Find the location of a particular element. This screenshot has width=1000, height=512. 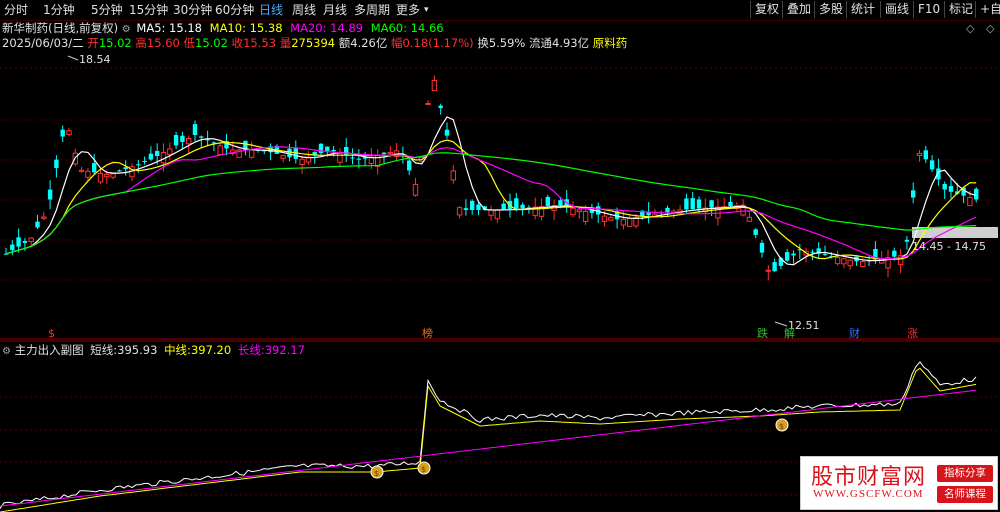

mid-line-label: 中线: is located at coordinates (177, 350).